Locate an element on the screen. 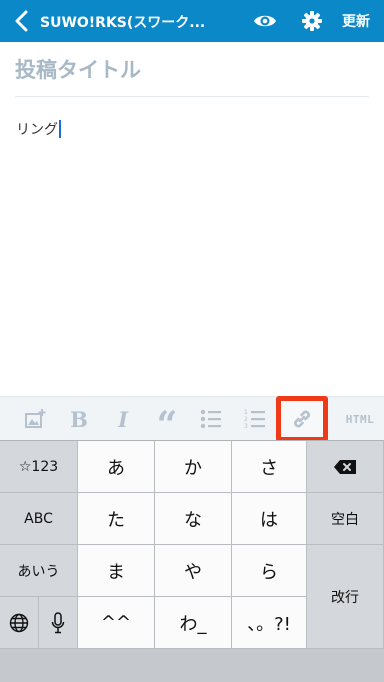 This screenshot has width=384, height=682. post-content-editor: リング is located at coordinates (38, 129).